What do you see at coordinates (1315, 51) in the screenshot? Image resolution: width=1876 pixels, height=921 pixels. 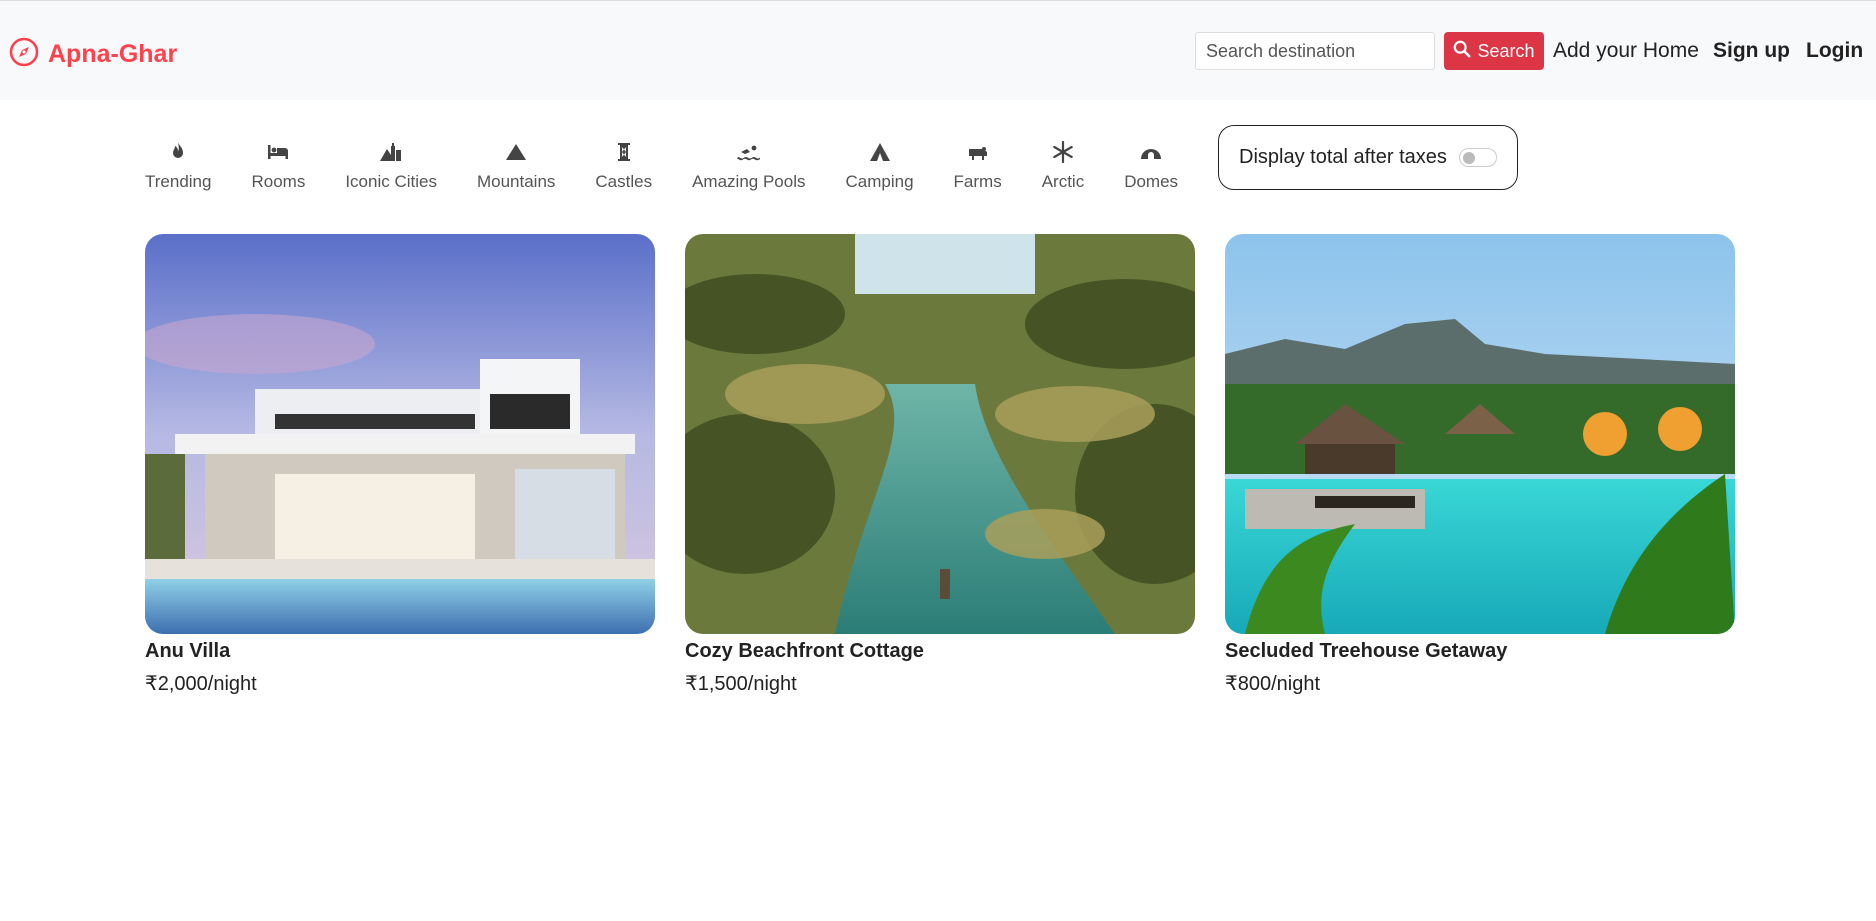 I see `search-input` at bounding box center [1315, 51].